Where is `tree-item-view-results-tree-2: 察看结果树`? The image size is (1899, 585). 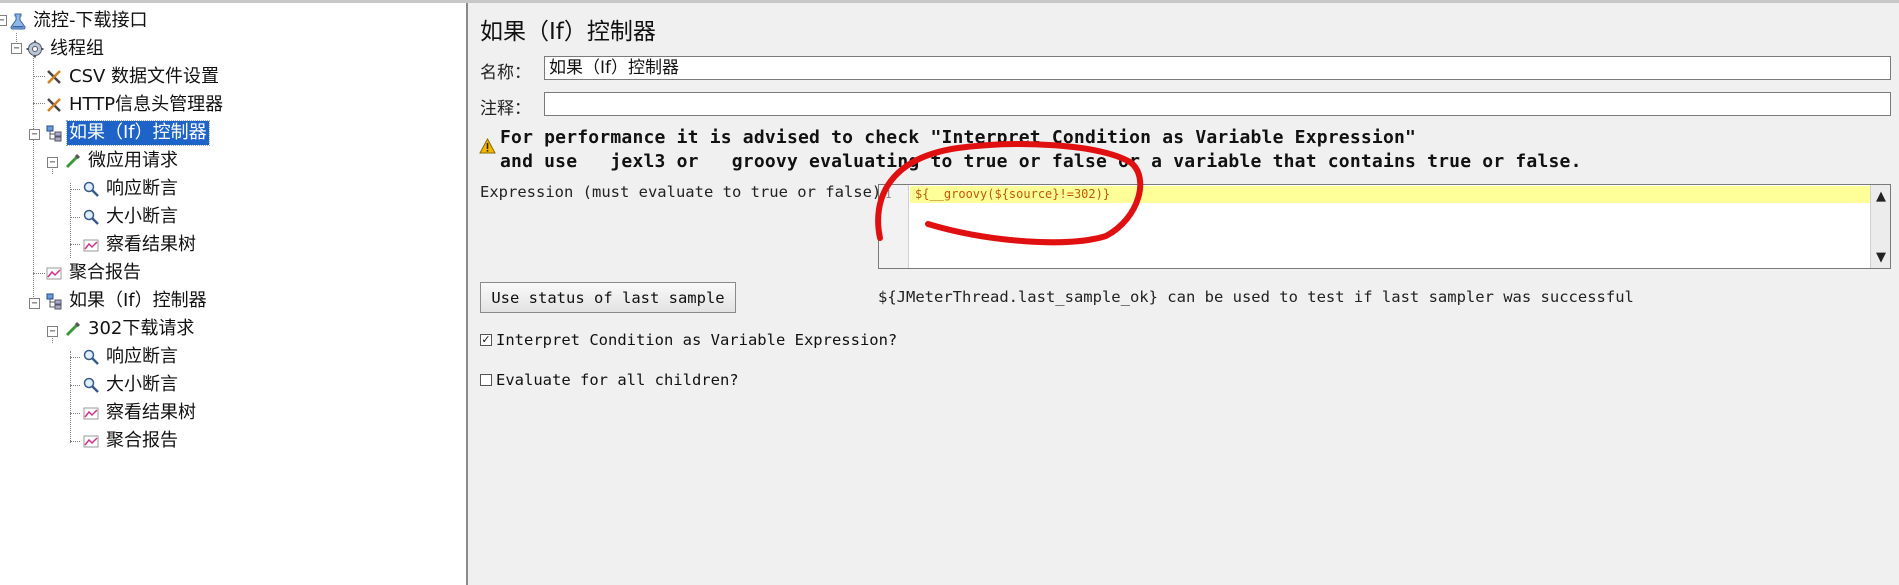 tree-item-view-results-tree-2: 察看结果树 is located at coordinates (139, 413).